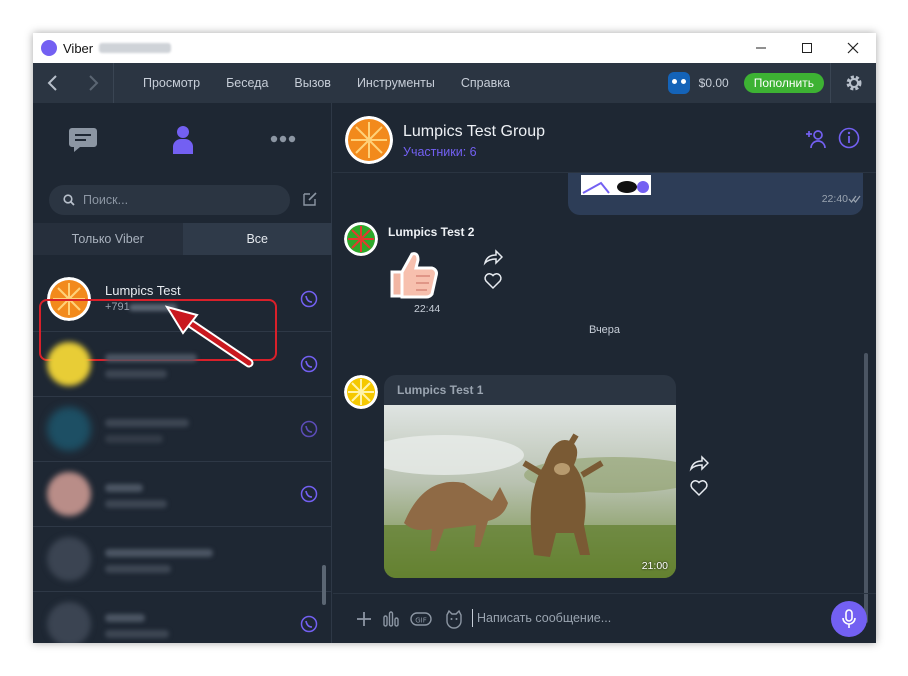 The height and width of the screenshot is (676, 908). What do you see at coordinates (440, 390) in the screenshot?
I see `sender-name: Lumpics Test 1` at bounding box center [440, 390].